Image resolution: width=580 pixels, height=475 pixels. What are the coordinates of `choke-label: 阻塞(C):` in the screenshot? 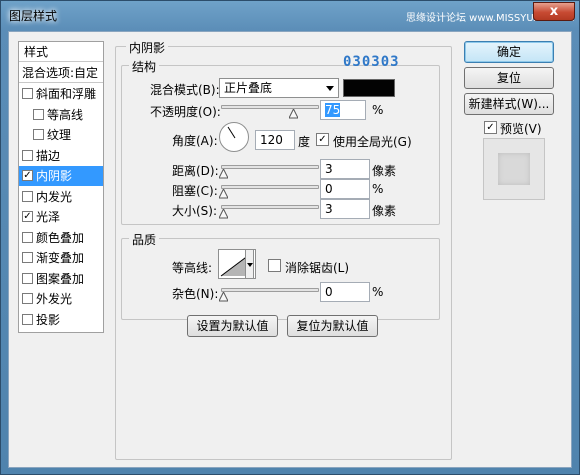 It's located at (195, 191).